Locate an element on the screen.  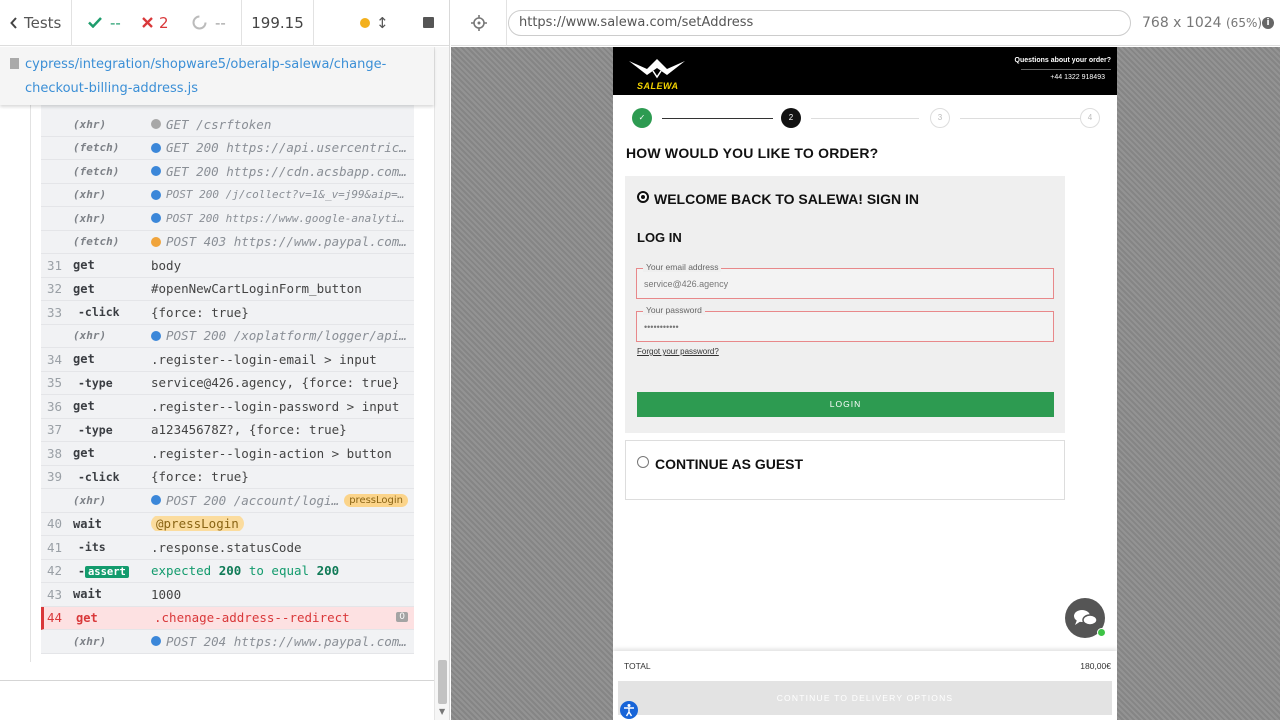
command-number: 38 is located at coordinates (55, 453).